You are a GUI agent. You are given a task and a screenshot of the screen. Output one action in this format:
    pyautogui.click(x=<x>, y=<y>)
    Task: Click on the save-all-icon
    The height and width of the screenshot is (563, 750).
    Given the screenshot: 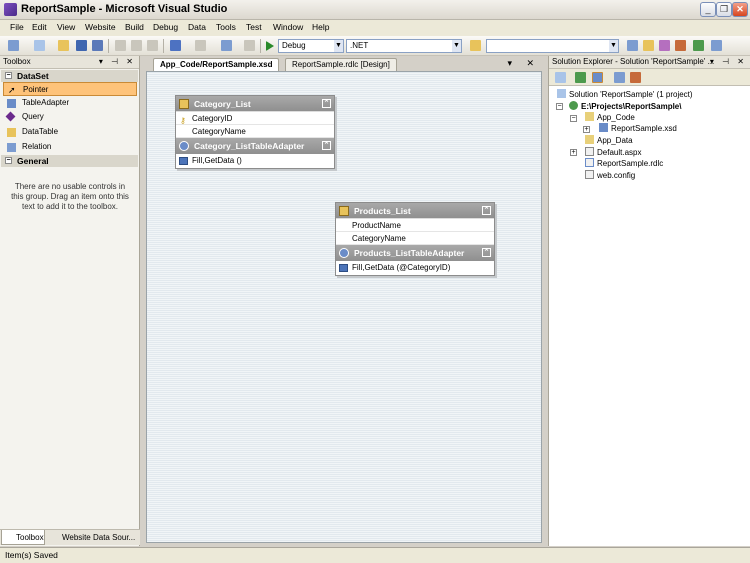 What is the action you would take?
    pyautogui.click(x=97, y=45)
    